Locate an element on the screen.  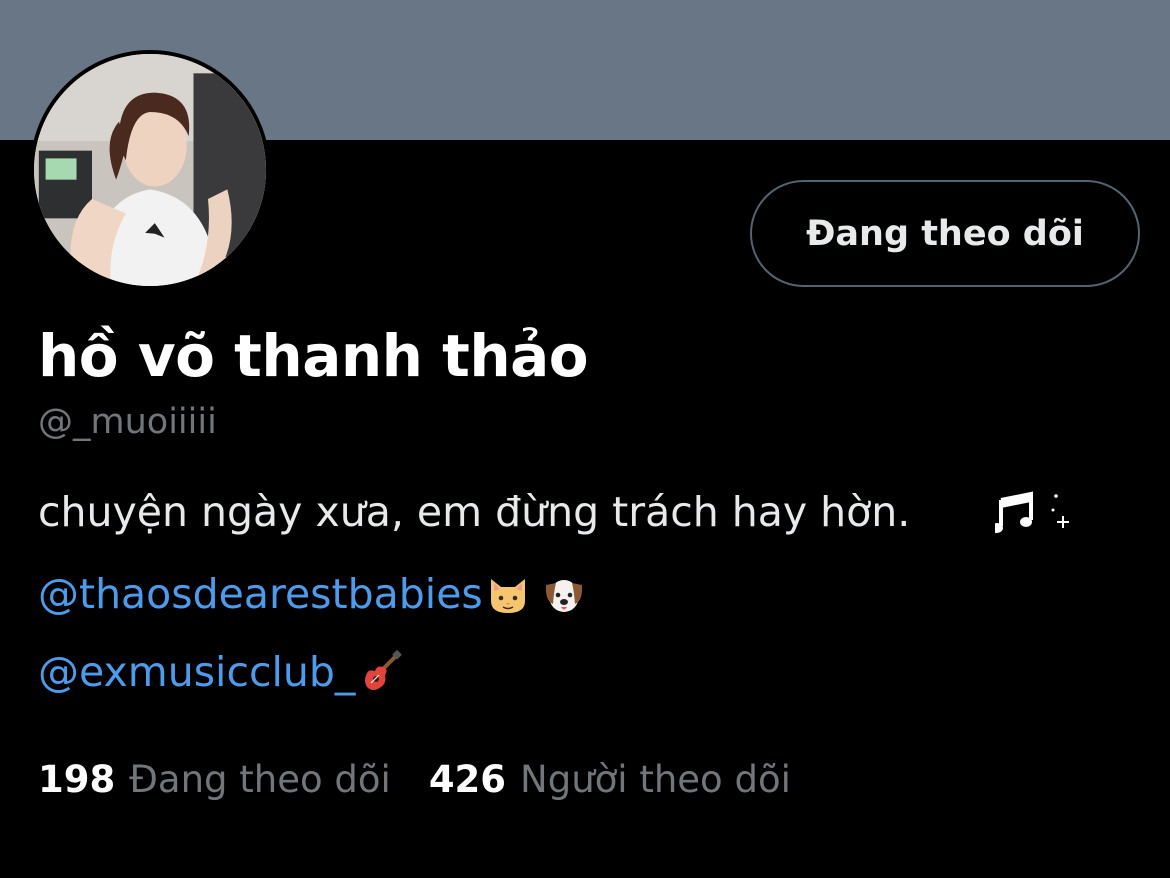
username-handle: @_muoiiiii is located at coordinates (127, 422).